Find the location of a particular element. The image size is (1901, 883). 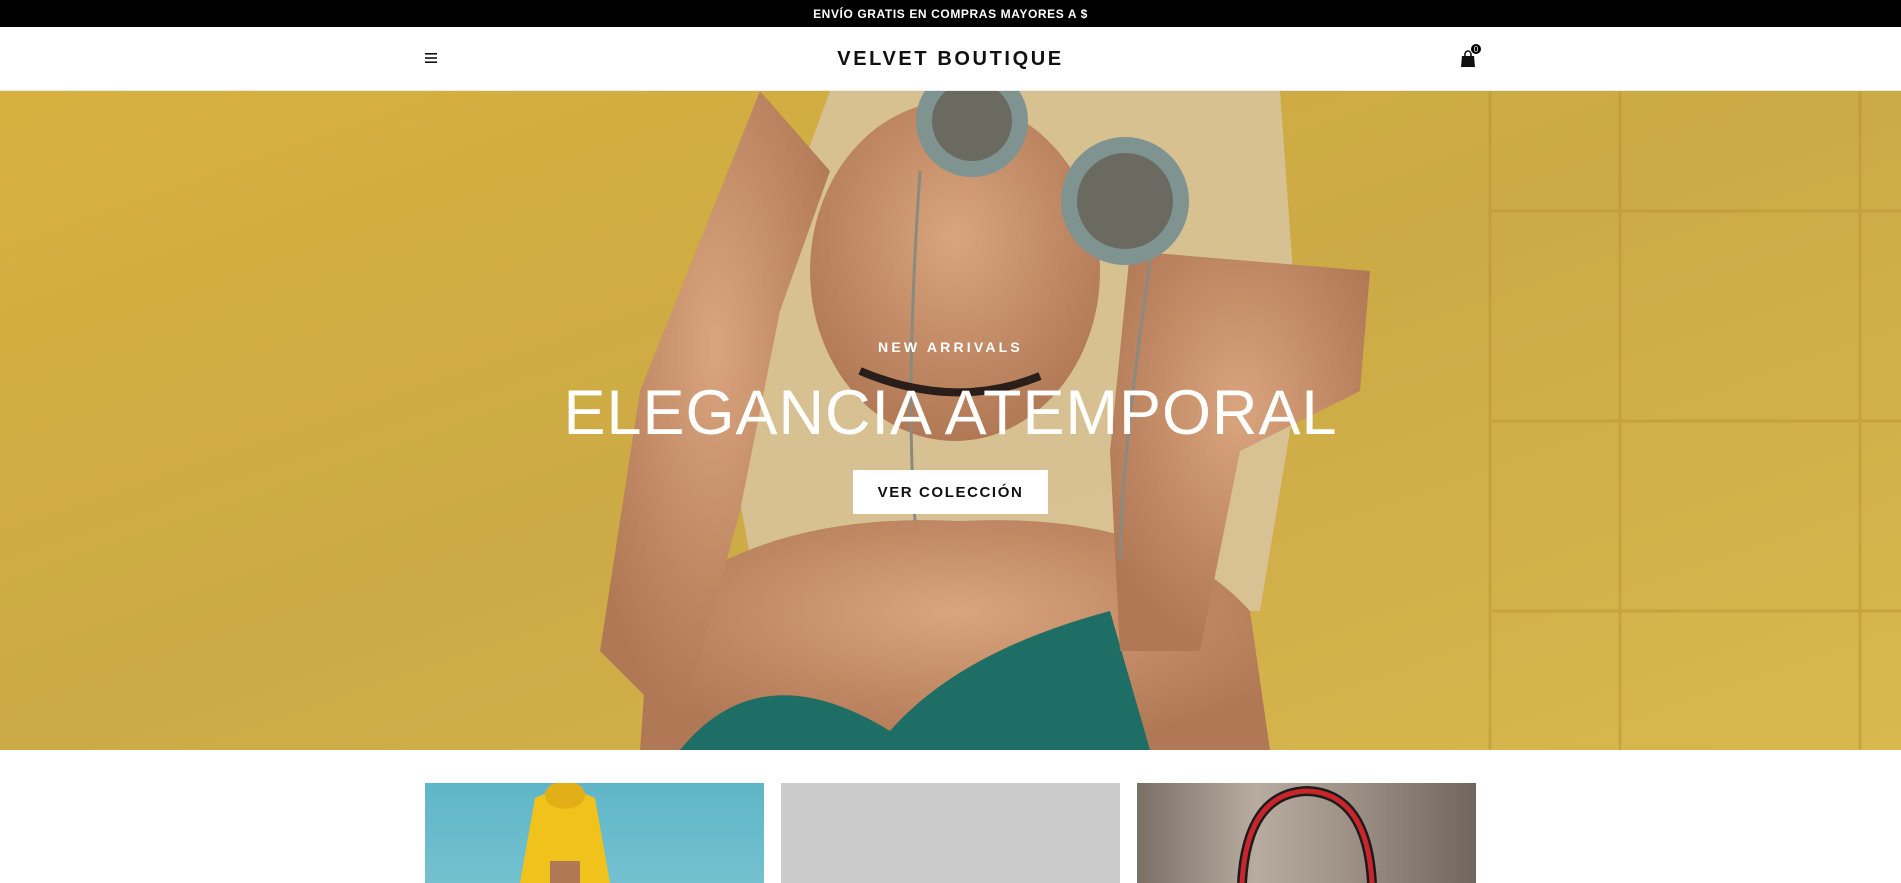

view-collection-button: VER COLECCIÓN is located at coordinates (950, 492).